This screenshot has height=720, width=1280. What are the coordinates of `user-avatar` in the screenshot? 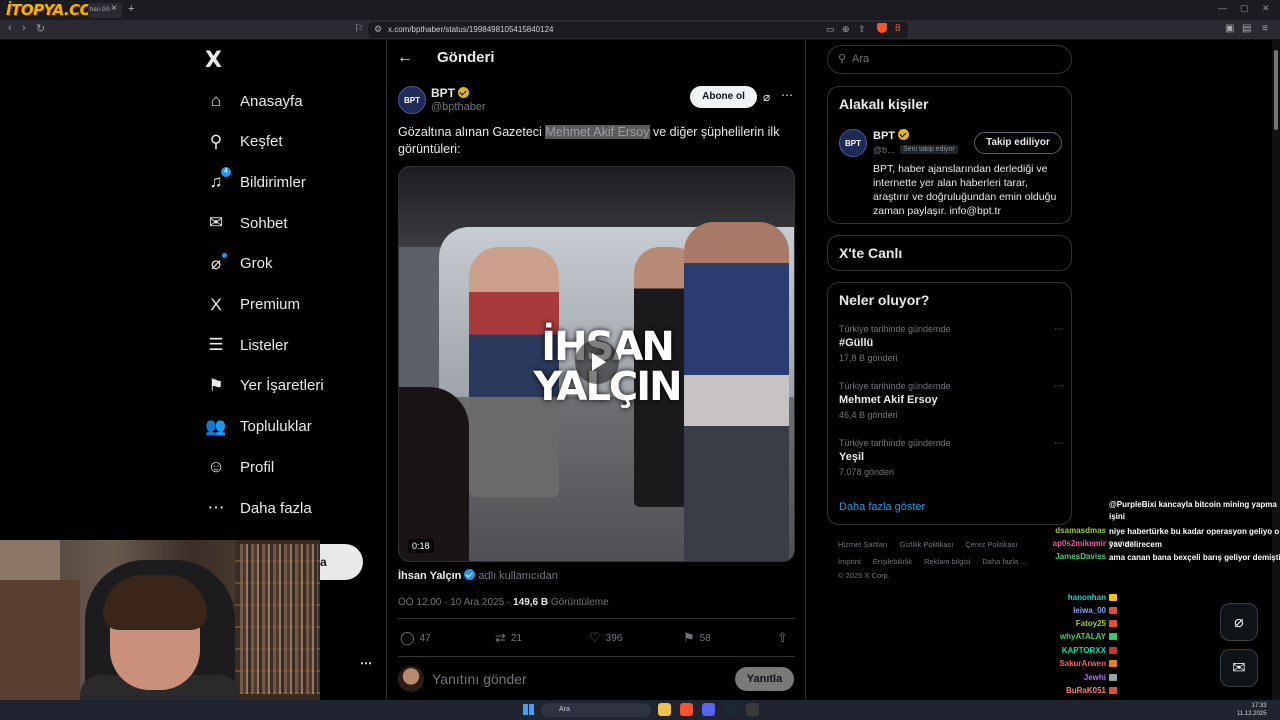 It's located at (411, 679).